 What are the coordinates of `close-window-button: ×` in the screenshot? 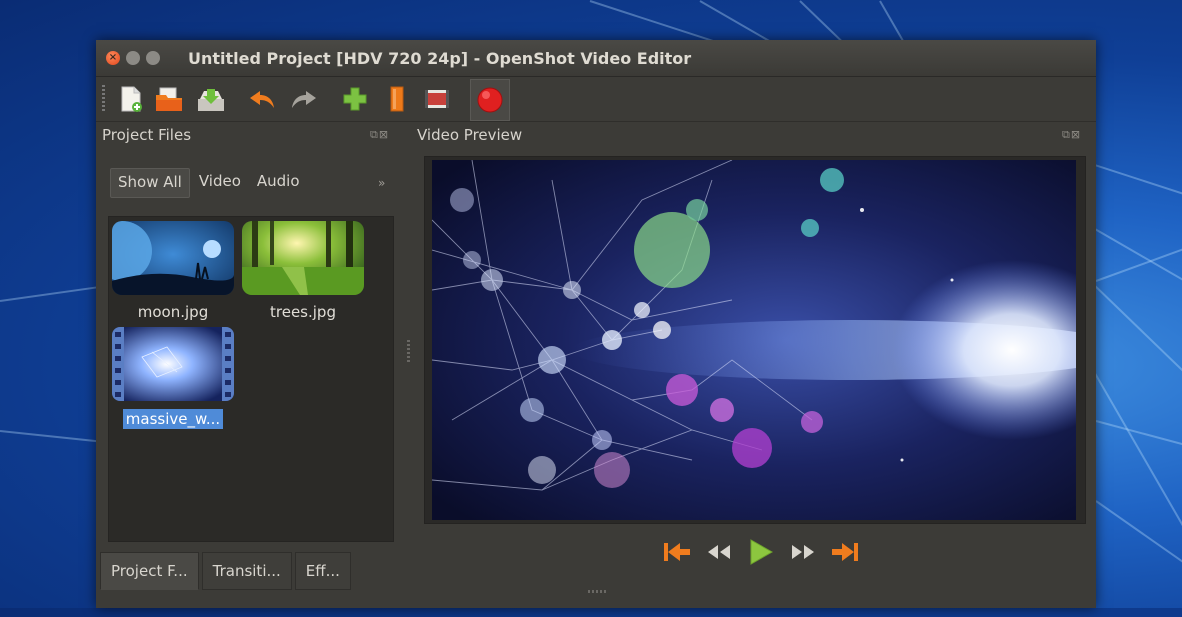 It's located at (113, 58).